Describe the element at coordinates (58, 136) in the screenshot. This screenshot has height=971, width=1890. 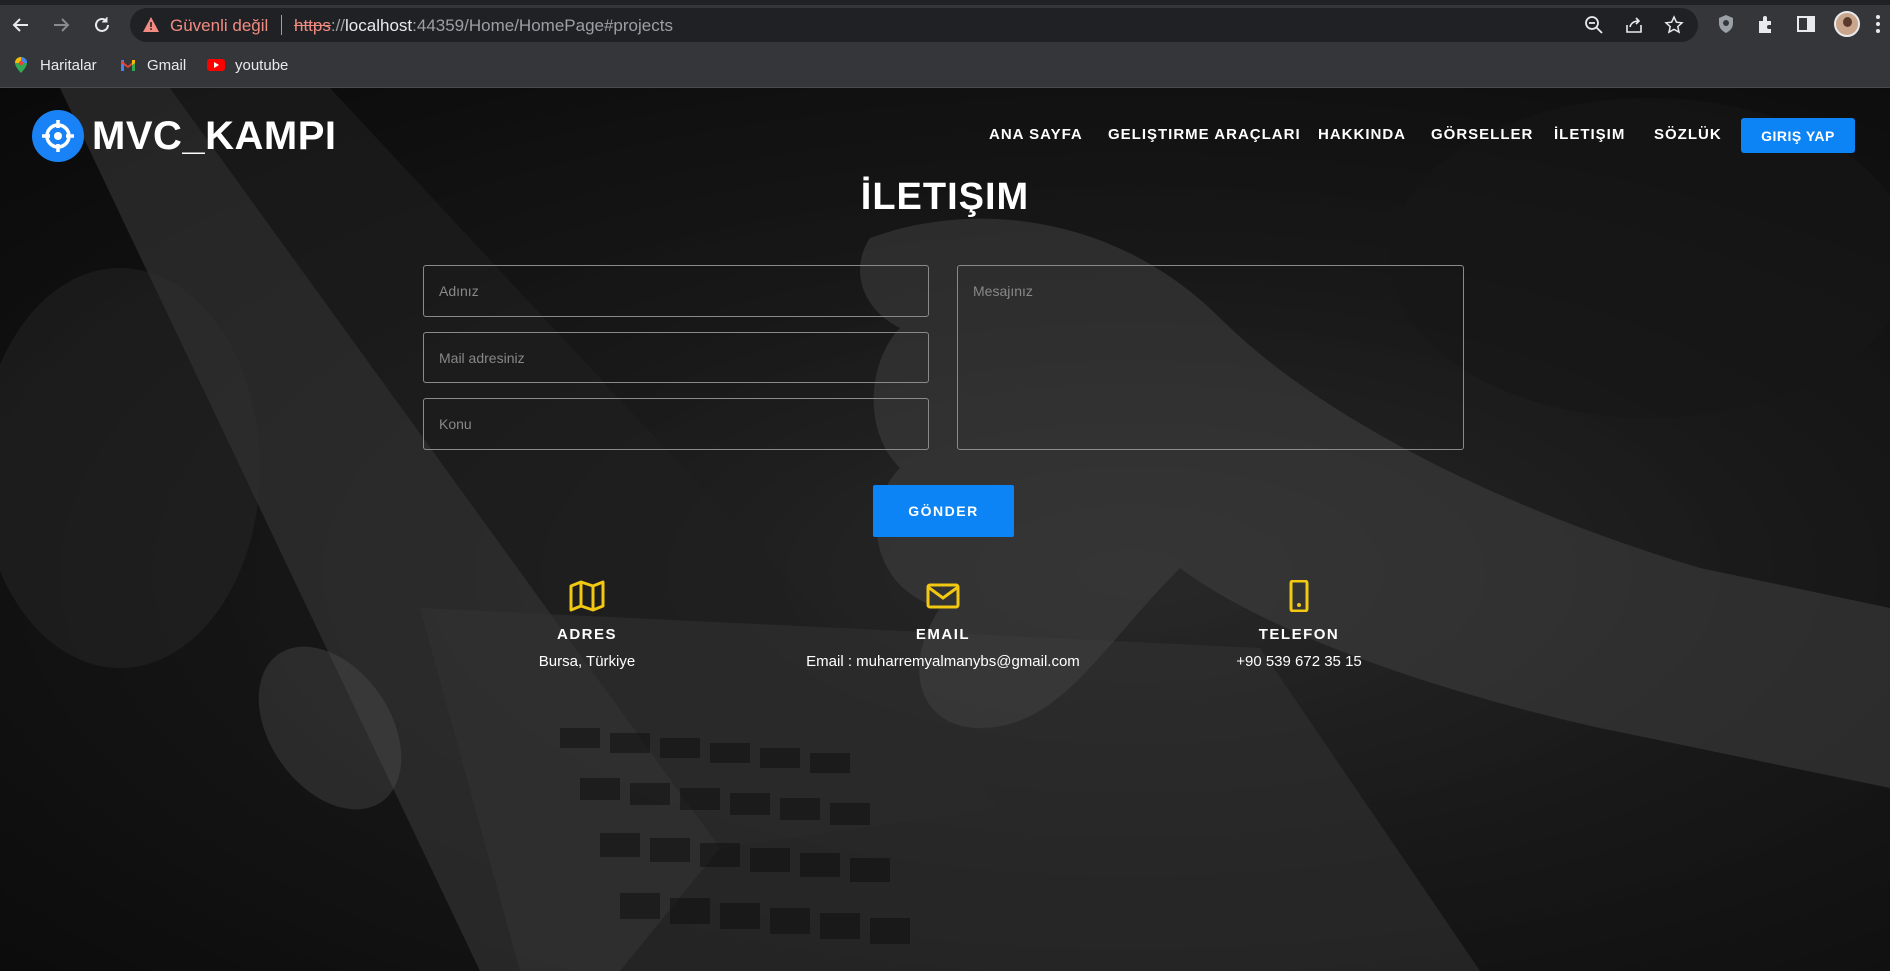
I see `crosshair-logo-icon` at that location.